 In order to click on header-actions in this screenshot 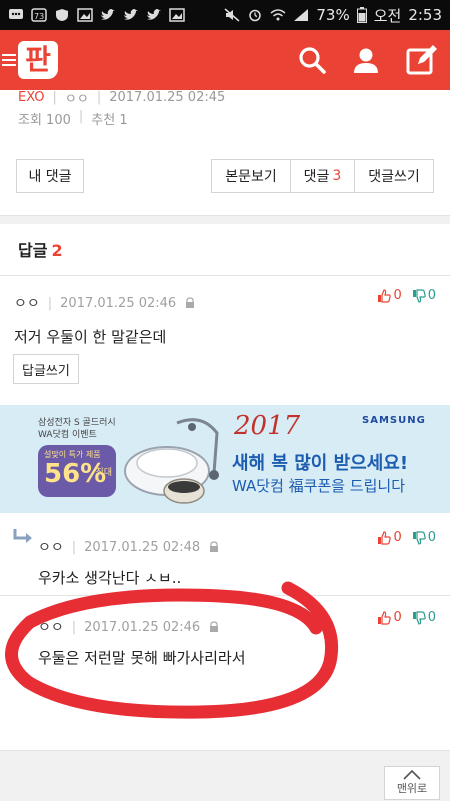, I will do `click(374, 60)`.